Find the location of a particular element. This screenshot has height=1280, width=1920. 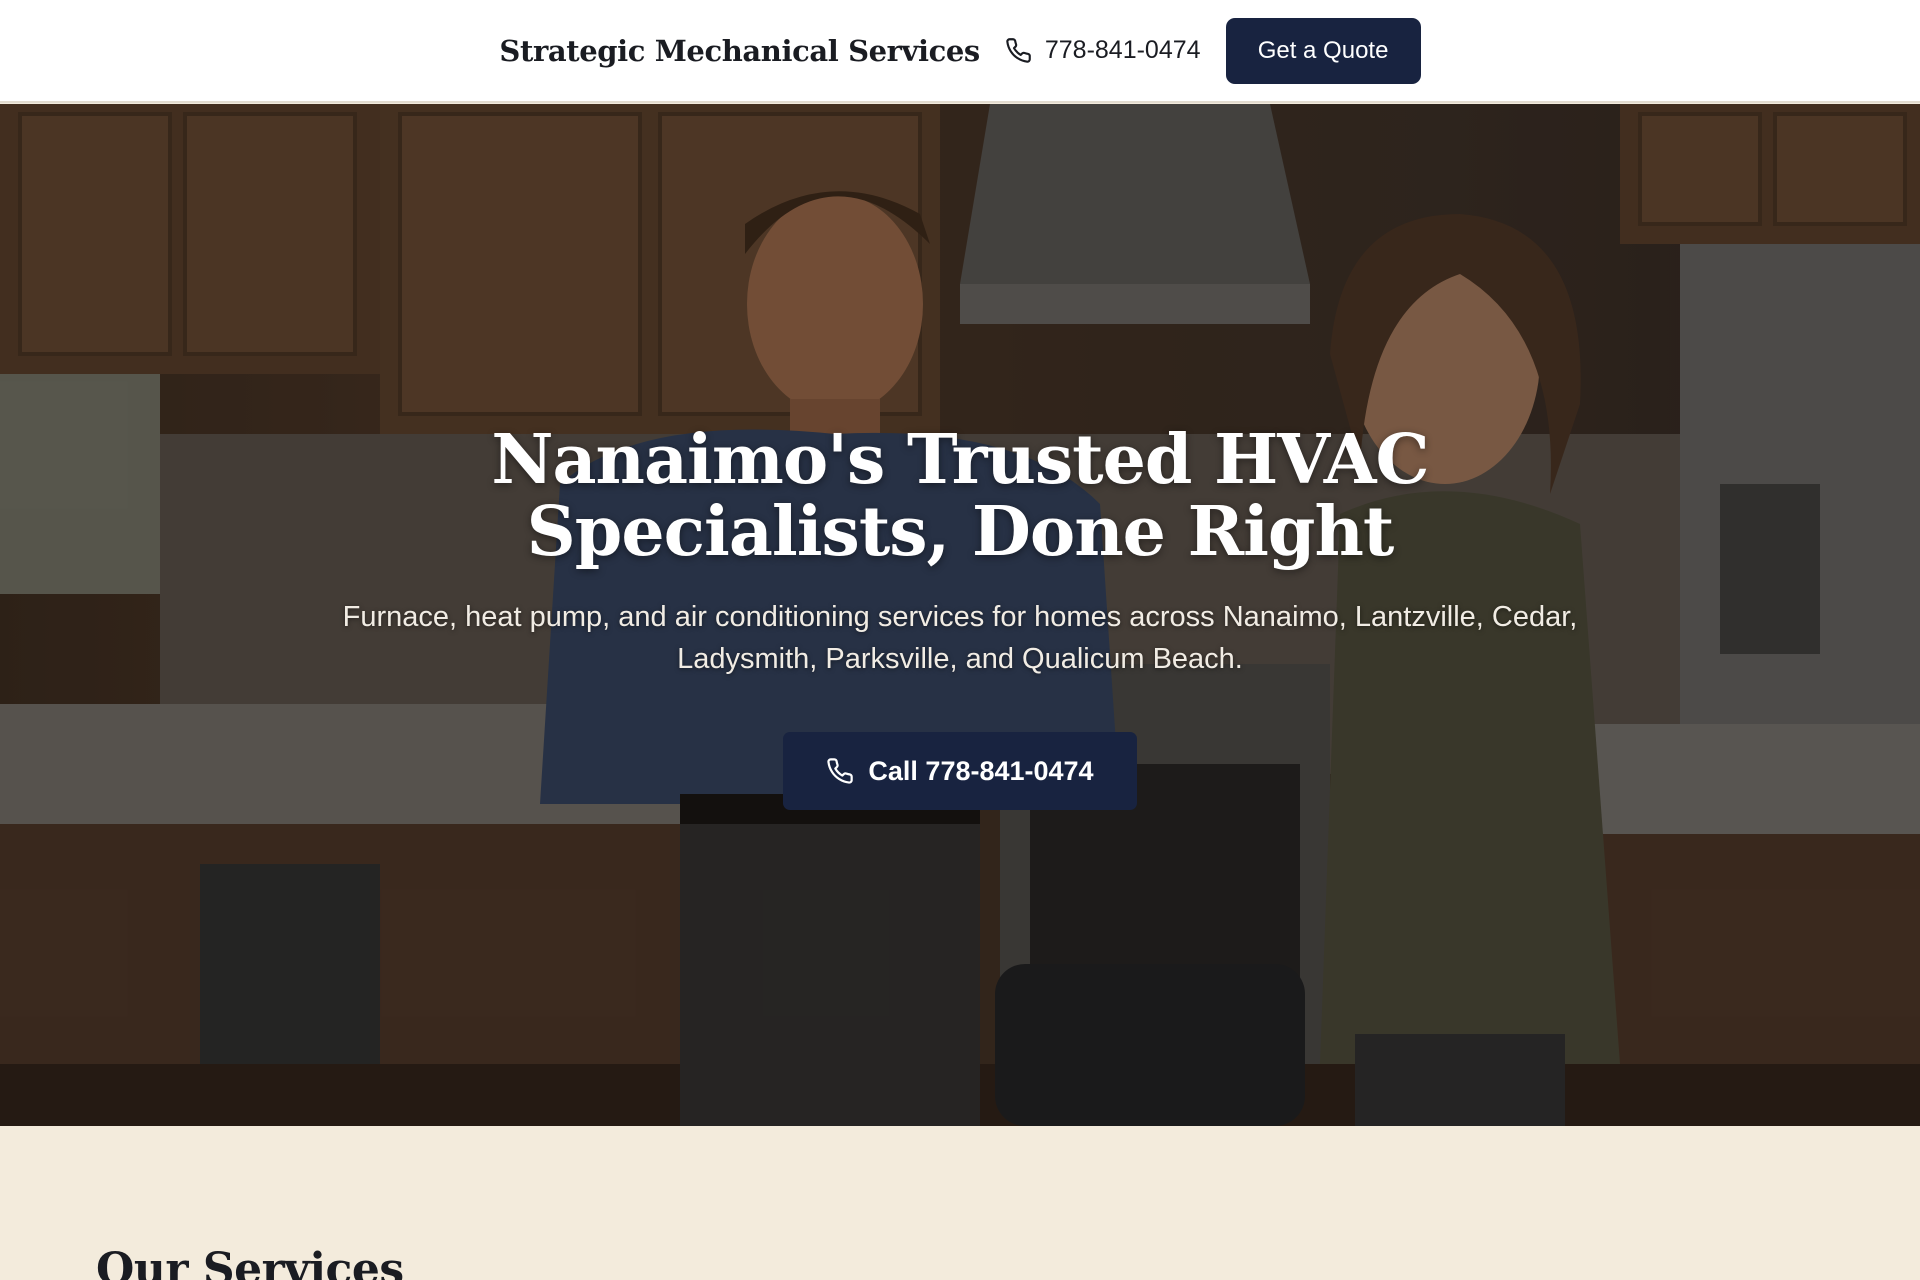

services-heading: Our Services is located at coordinates (250, 1262).